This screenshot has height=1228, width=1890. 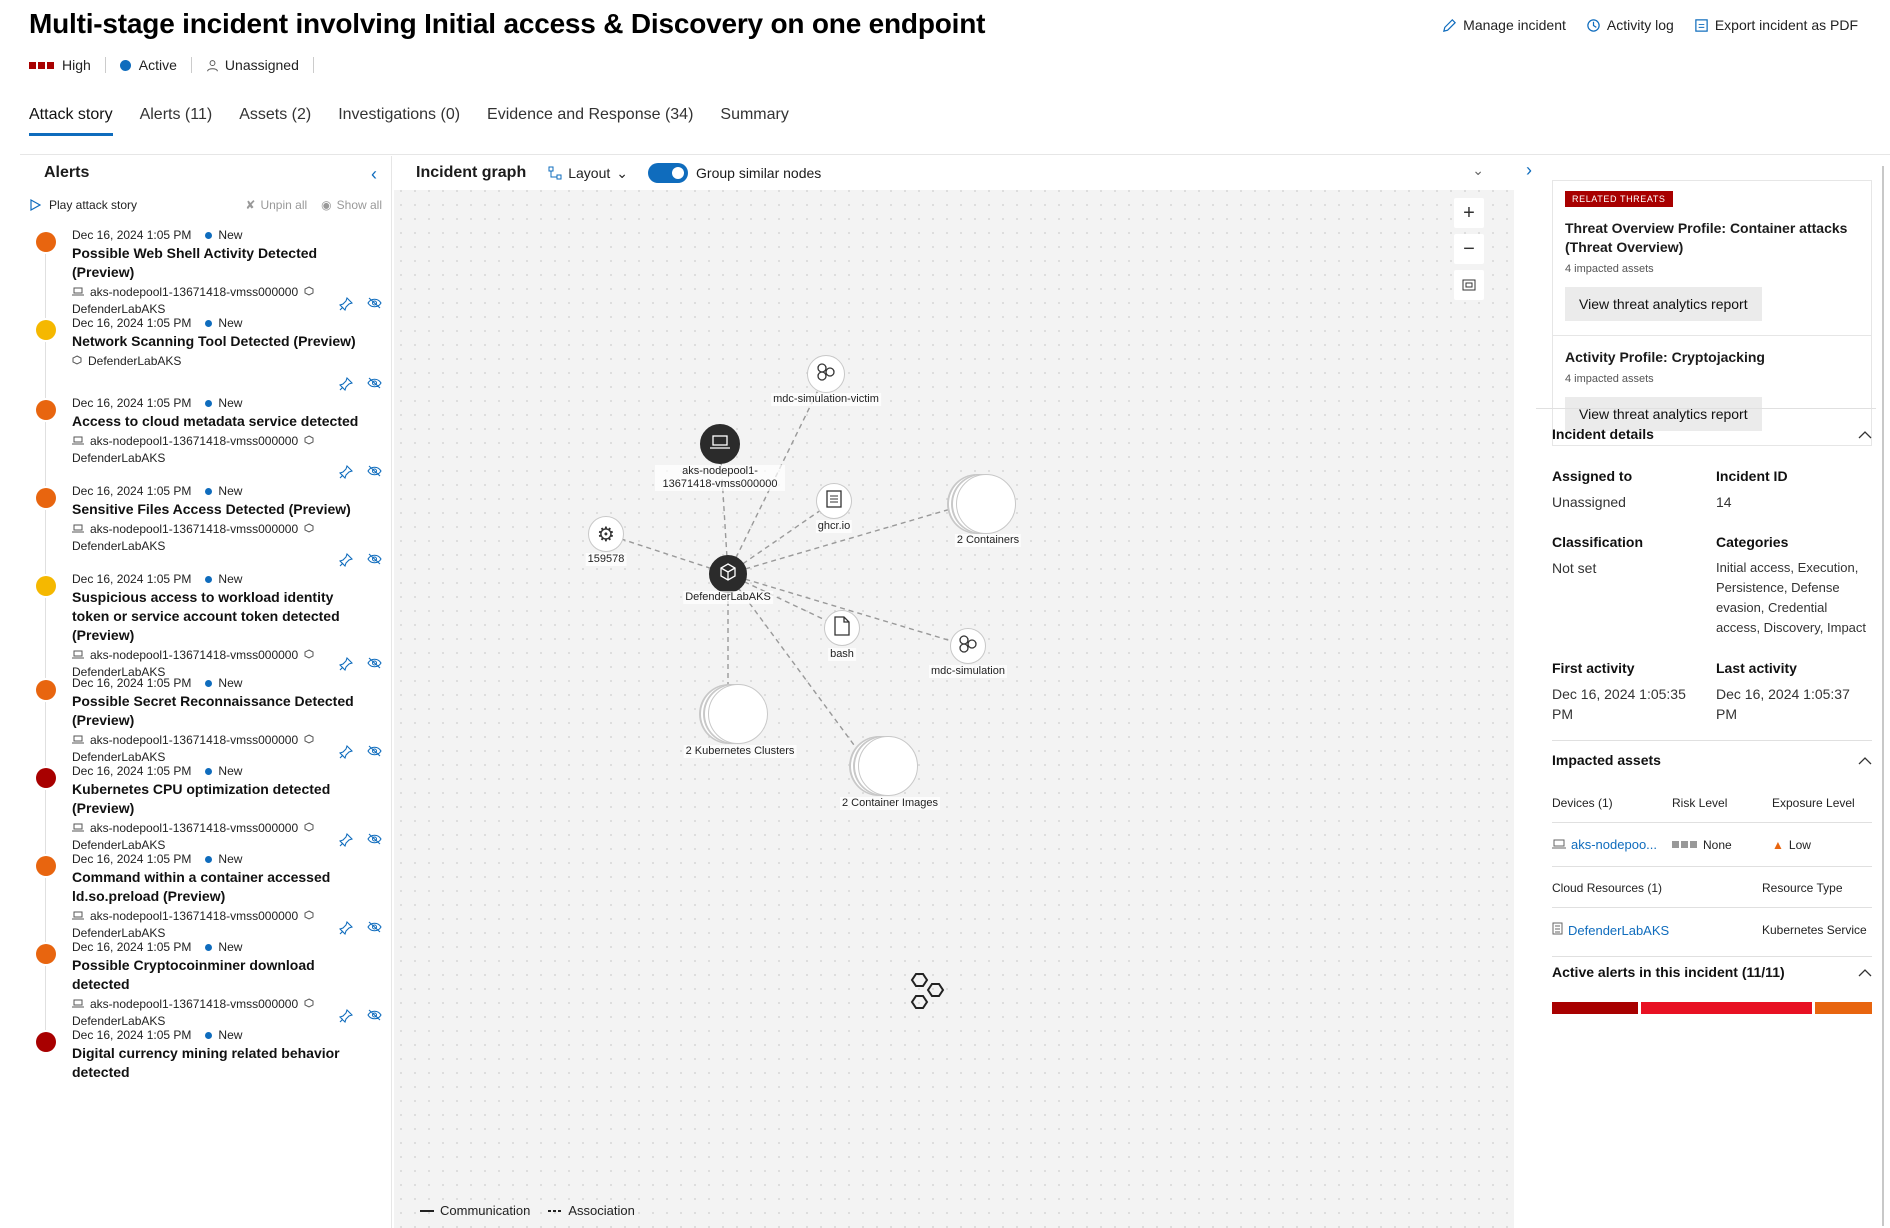 What do you see at coordinates (826, 374) in the screenshot?
I see `node-victim` at bounding box center [826, 374].